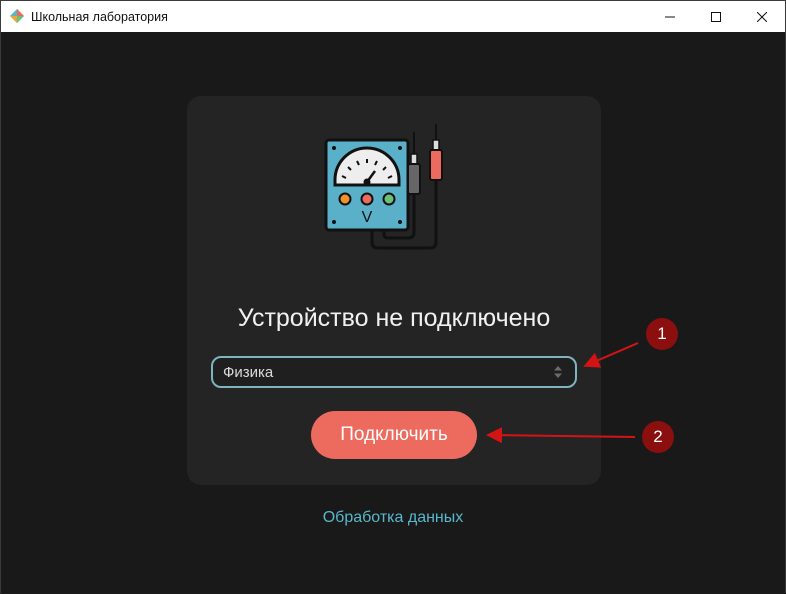 Image resolution: width=786 pixels, height=594 pixels. I want to click on window-title: Школьная лаборатория, so click(99, 17).